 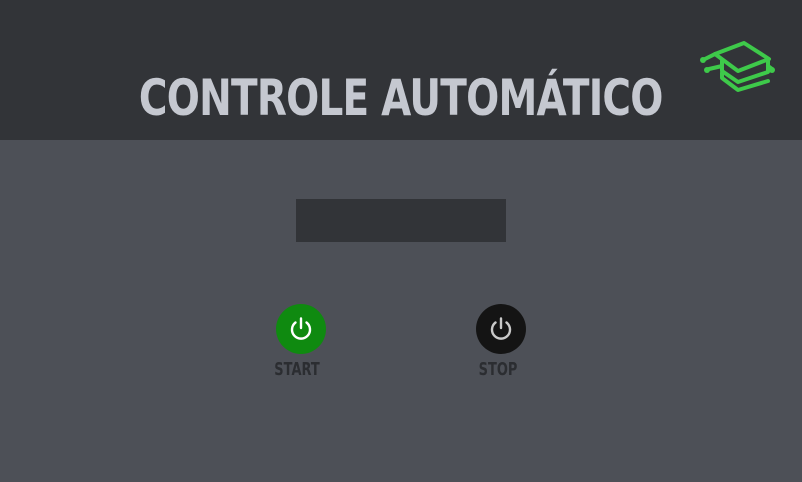 I want to click on page-title: CONTROLE AUTOMÁTICO, so click(x=401, y=98).